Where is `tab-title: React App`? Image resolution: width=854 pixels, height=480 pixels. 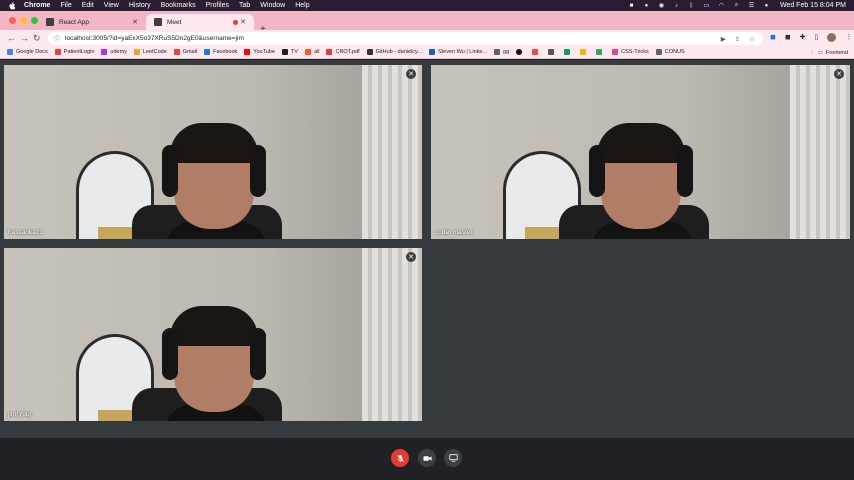 tab-title: React App is located at coordinates (74, 22).